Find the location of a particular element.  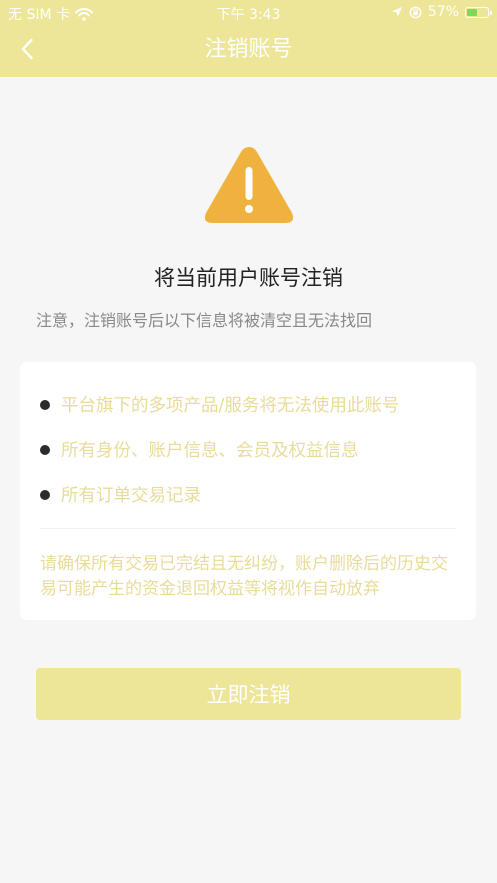

list-item: 所有身份、账户信息、会员及权益信息 is located at coordinates (199, 449).